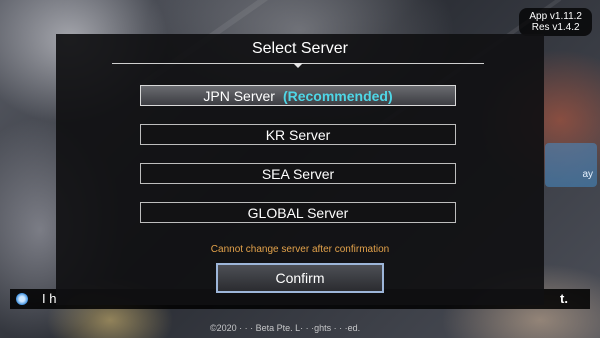  Describe the element at coordinates (239, 95) in the screenshot. I see `server-option-label: JPN Server` at that location.